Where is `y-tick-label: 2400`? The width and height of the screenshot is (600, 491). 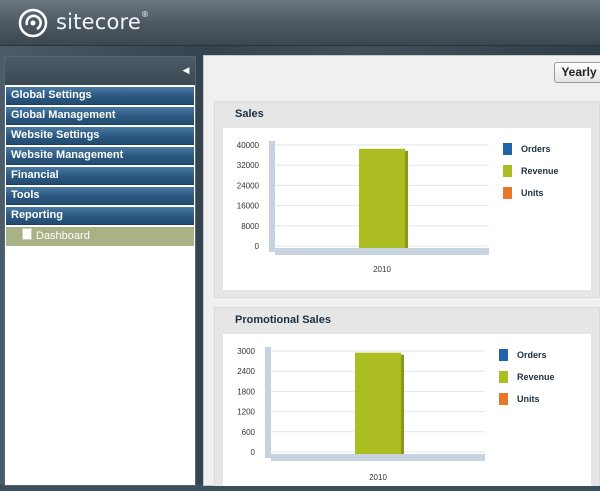 y-tick-label: 2400 is located at coordinates (246, 371).